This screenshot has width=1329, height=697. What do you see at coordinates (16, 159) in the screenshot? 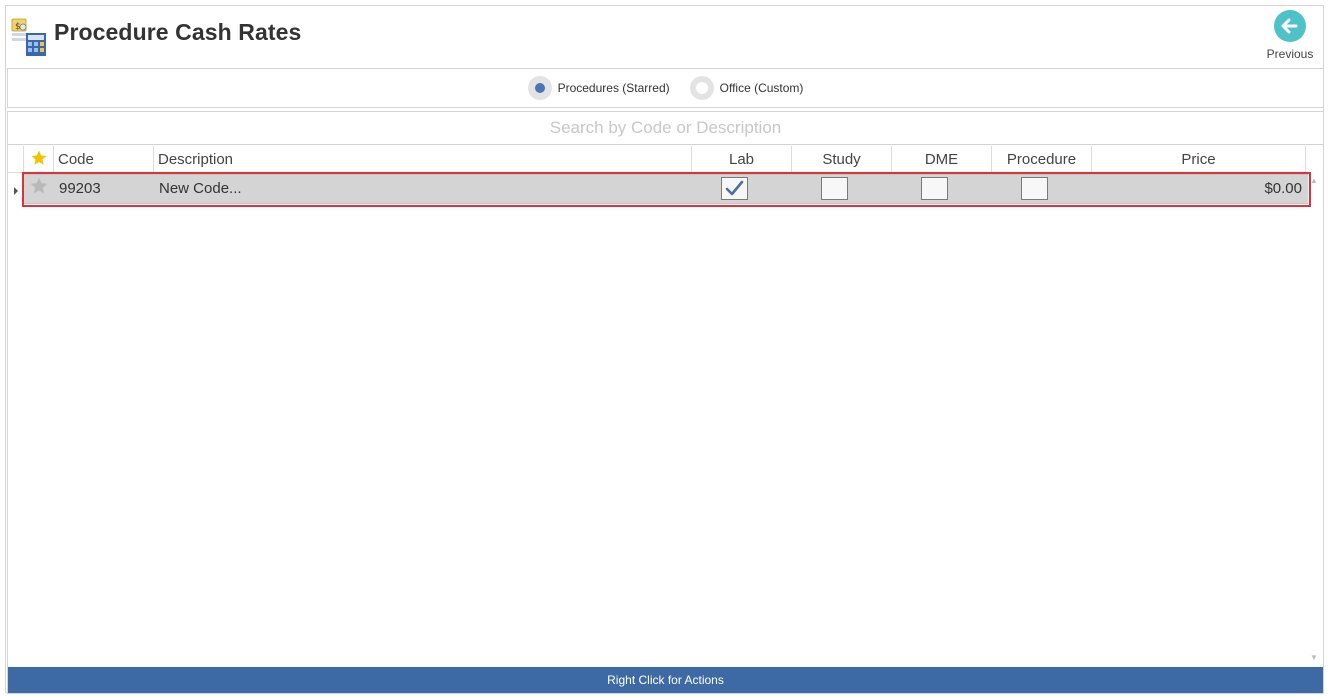
I see `row-indicator-header` at bounding box center [16, 159].